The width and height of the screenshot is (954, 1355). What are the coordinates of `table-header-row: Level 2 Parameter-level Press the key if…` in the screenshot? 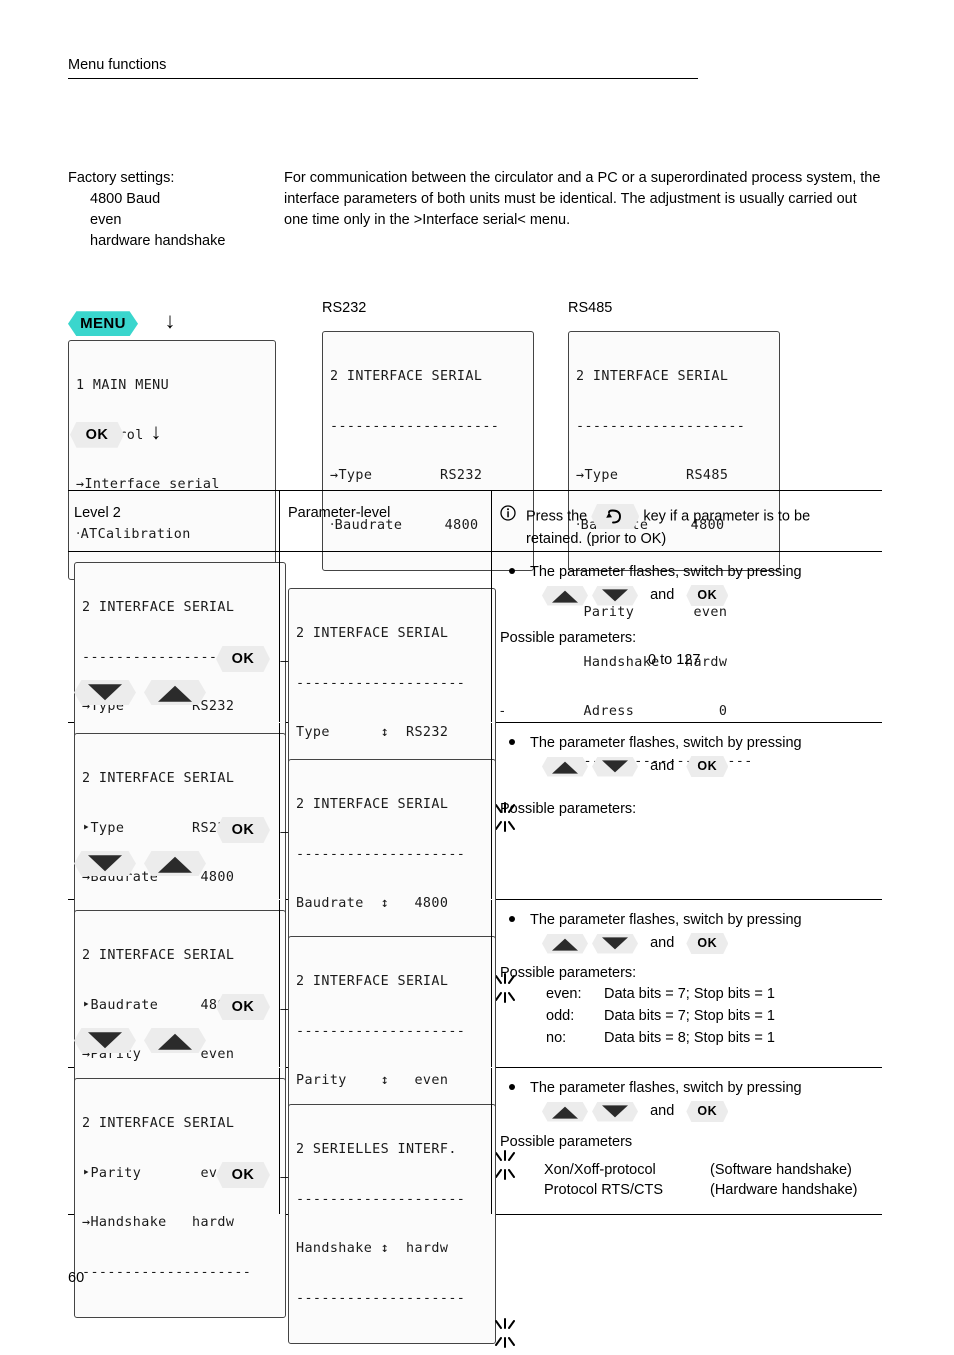 It's located at (475, 521).